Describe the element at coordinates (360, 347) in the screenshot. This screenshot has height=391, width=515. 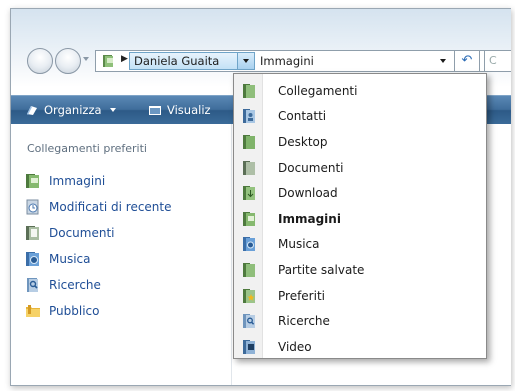
I see `menu-item-video: Video` at that location.